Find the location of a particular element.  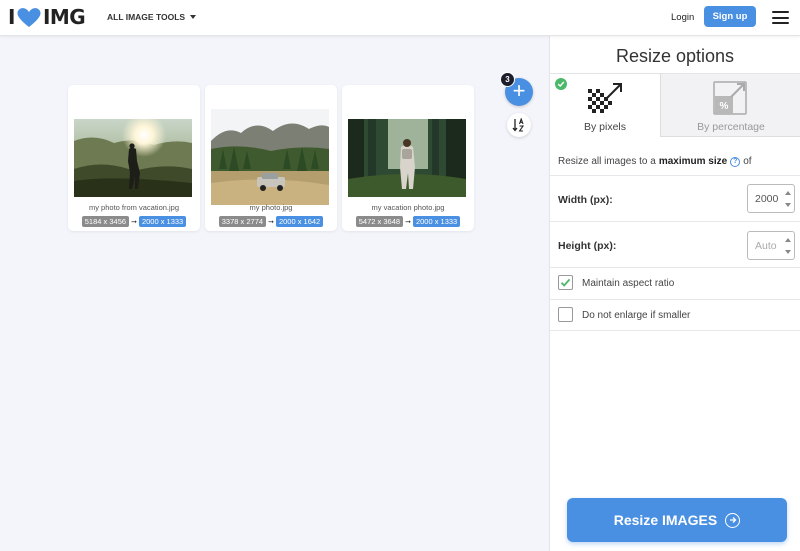

no-enlarge-label: Do not enlarge if smaller is located at coordinates (636, 315).